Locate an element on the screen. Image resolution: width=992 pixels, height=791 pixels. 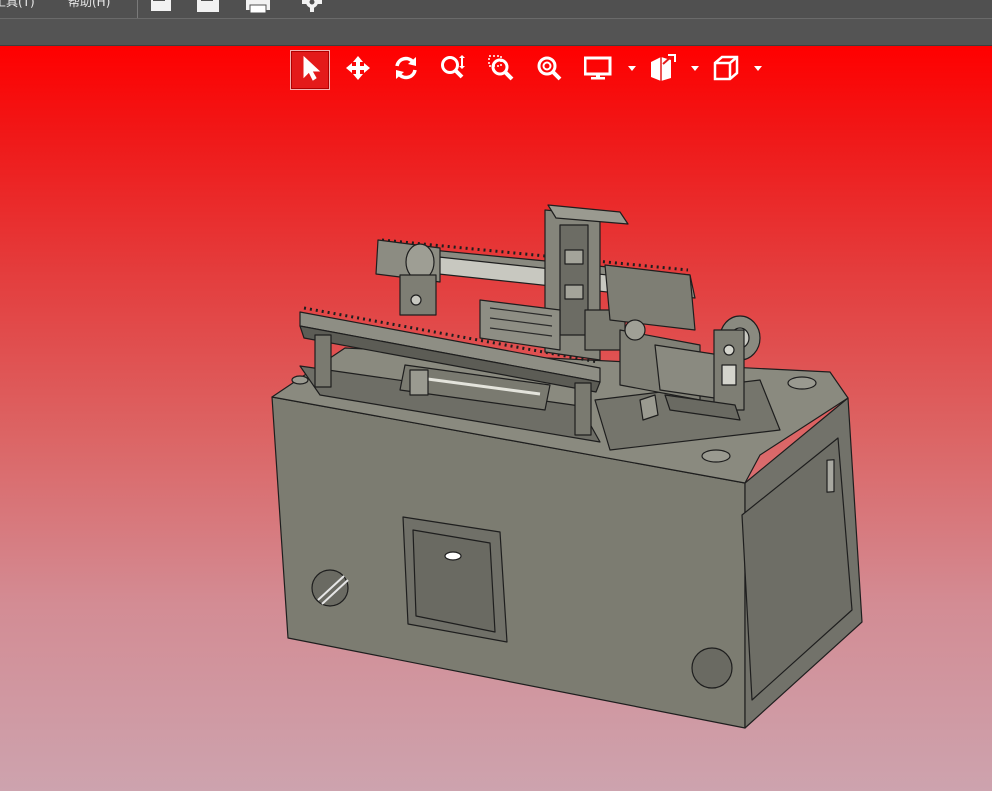
front-panel-slot is located at coordinates (453, 556).